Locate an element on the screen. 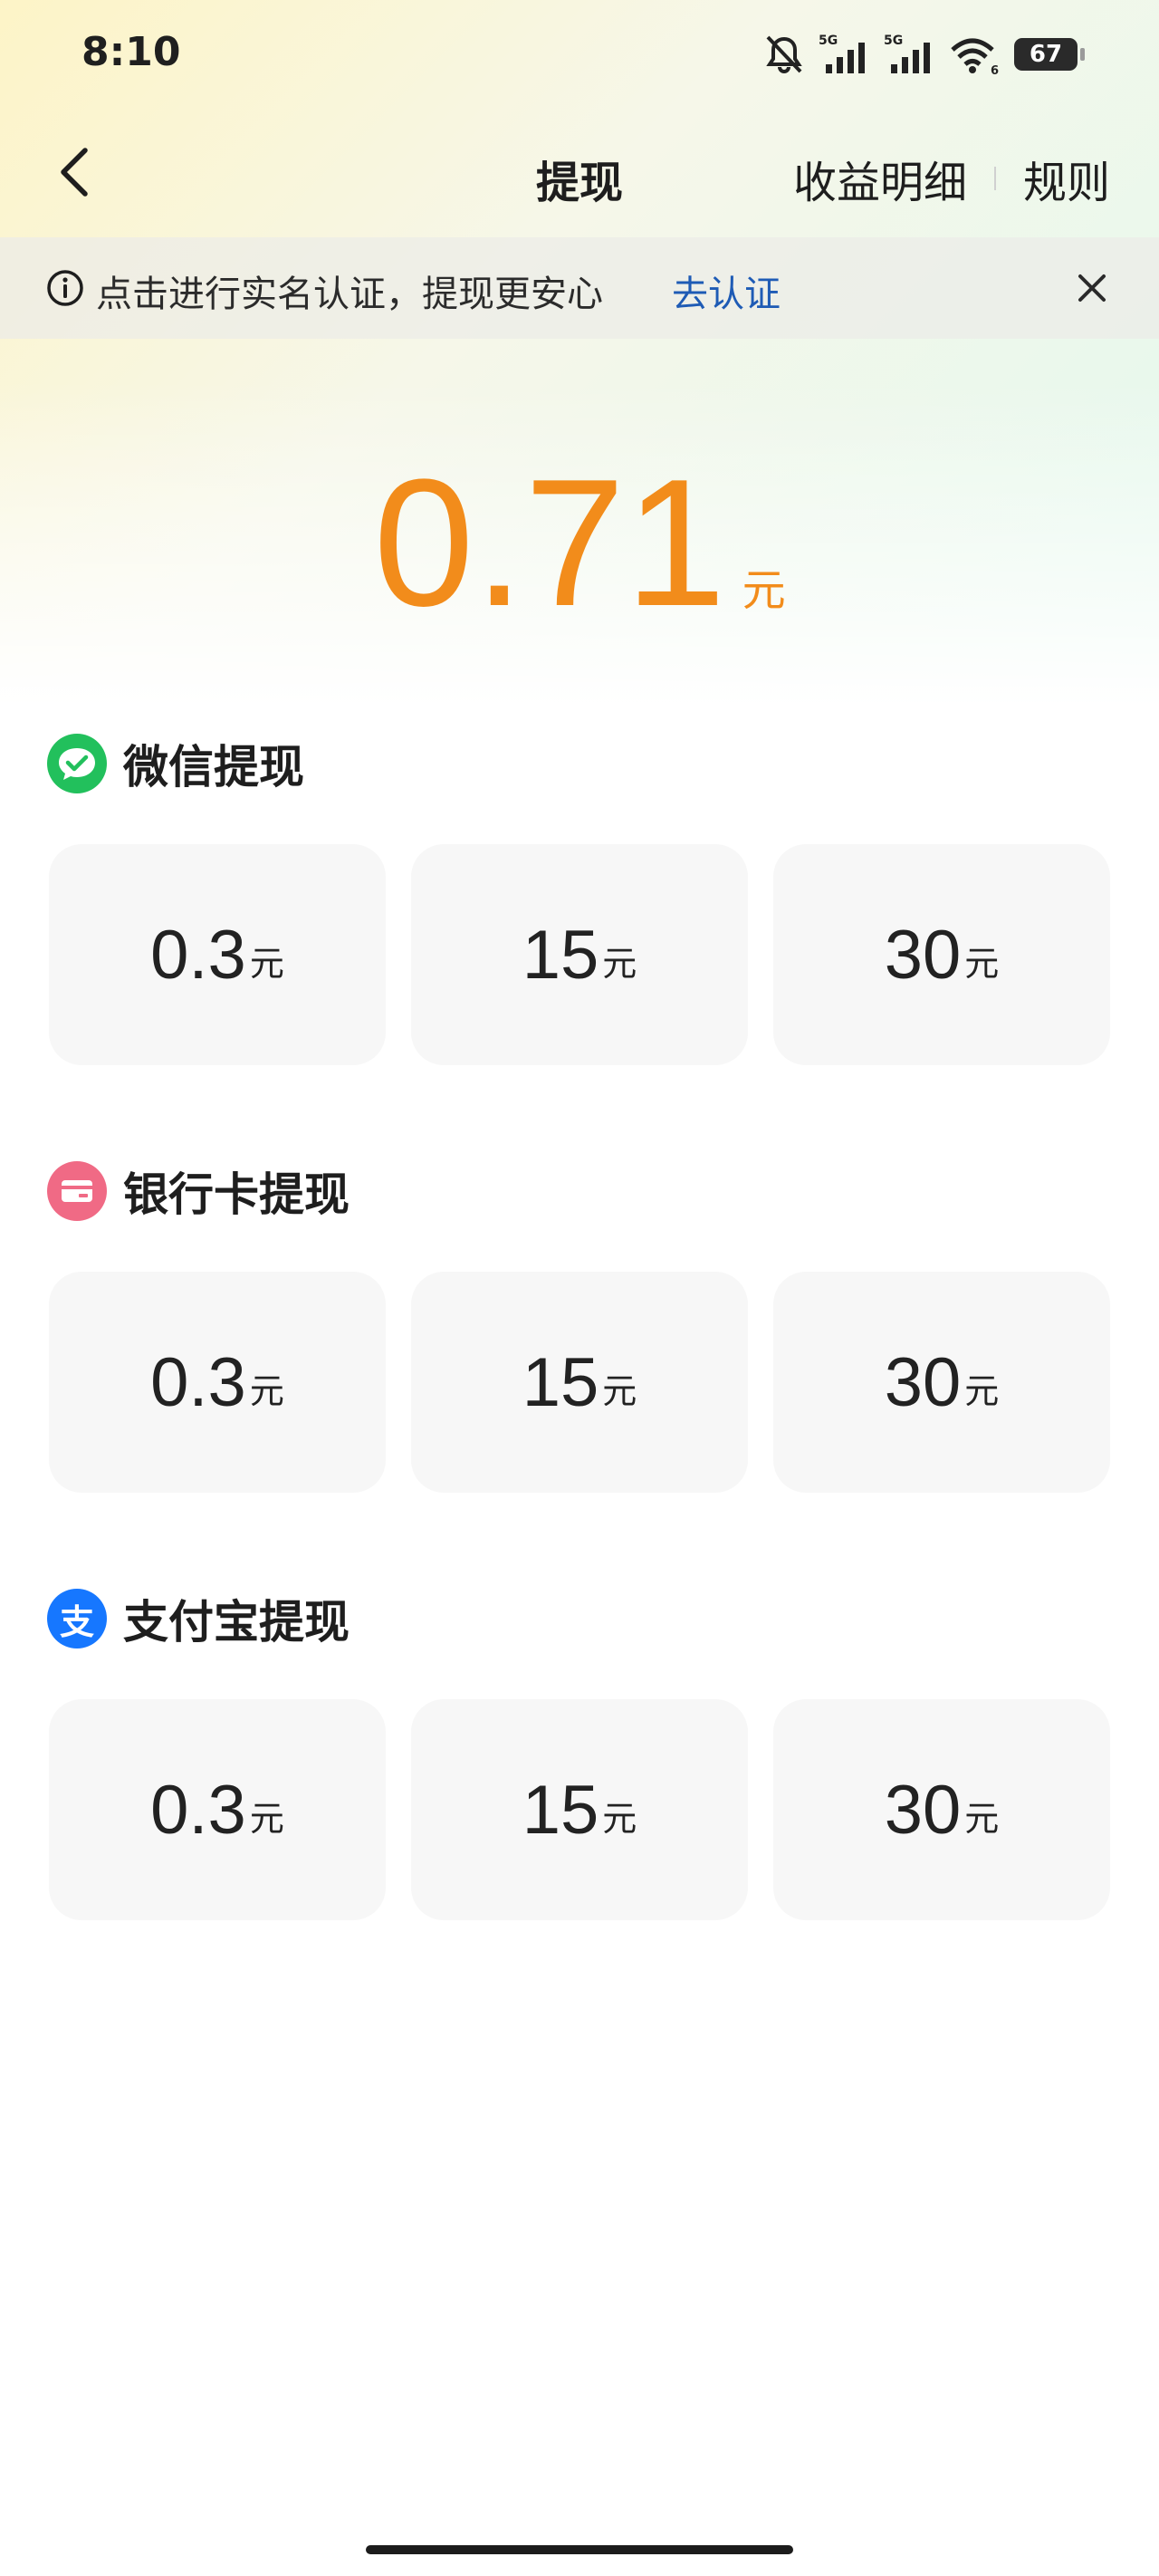 This screenshot has width=1159, height=2576. balance-amount: 0.71 is located at coordinates (549, 543).